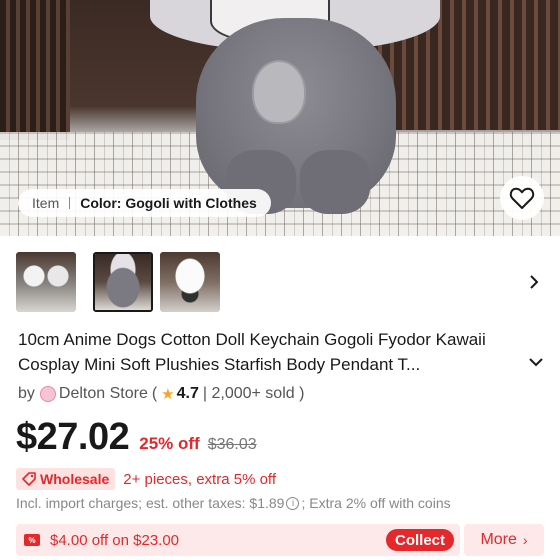 This screenshot has height=560, width=560. I want to click on coupon-box: % $4.00 off on $23.00 Collect, so click(238, 540).